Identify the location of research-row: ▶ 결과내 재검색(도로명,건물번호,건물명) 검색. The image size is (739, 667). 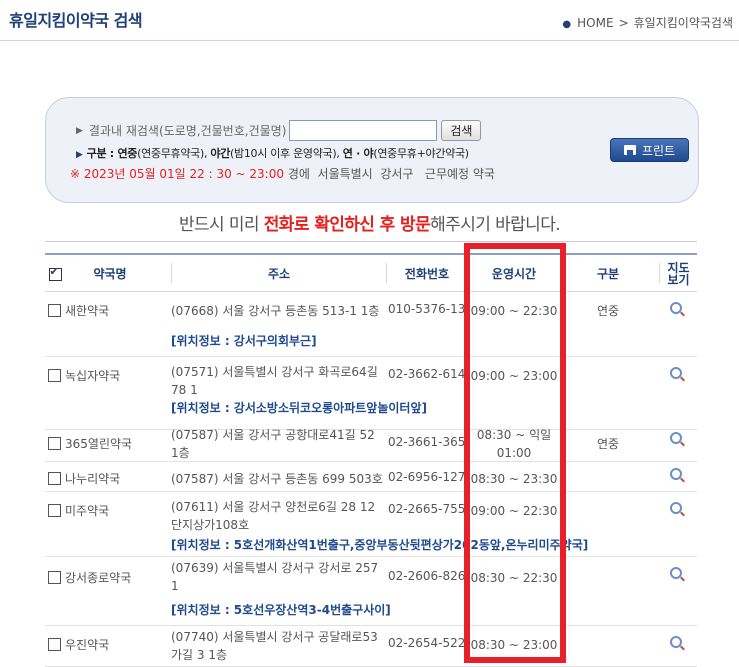
(279, 130).